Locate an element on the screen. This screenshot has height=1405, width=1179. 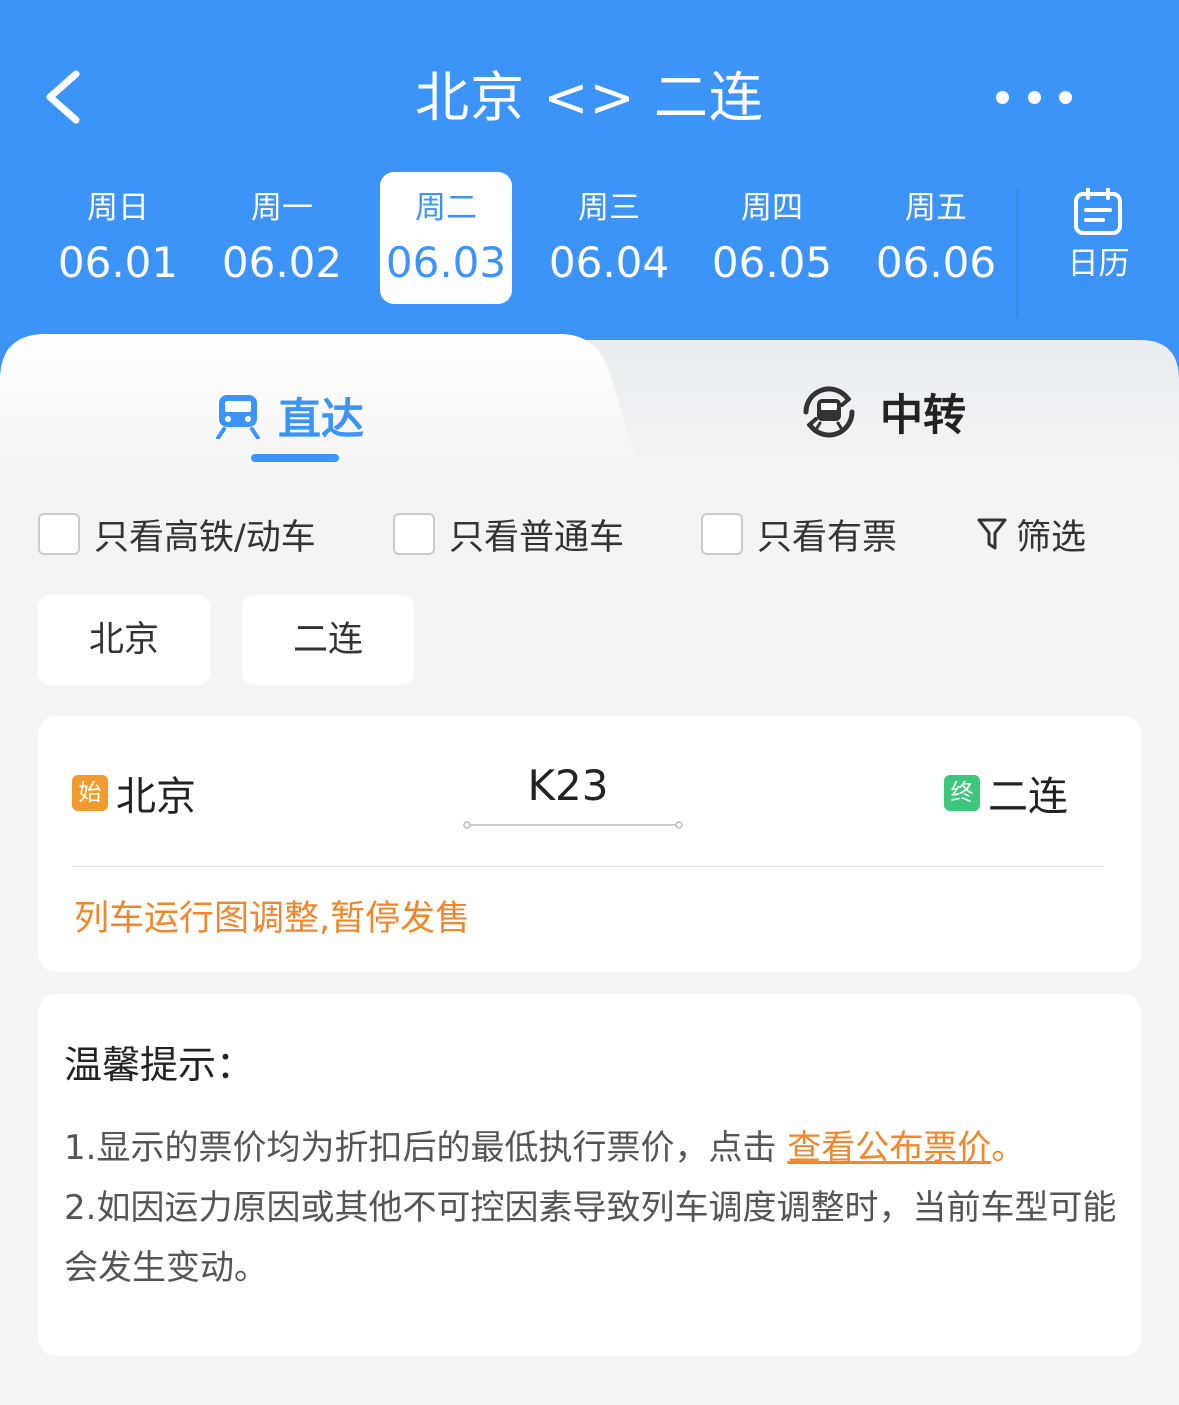
date-item-0605: 周四 06.05 is located at coordinates (772, 238).